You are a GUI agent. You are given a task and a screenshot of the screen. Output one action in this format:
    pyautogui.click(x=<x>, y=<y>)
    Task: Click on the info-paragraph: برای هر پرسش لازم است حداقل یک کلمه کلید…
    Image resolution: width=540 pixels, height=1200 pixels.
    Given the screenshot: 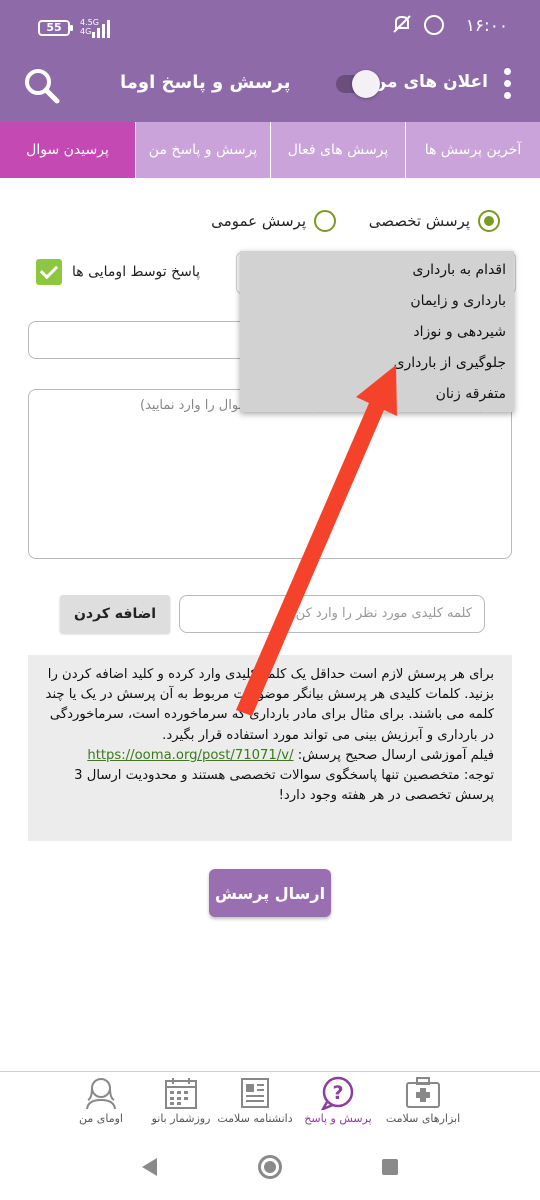 What is the action you would take?
    pyautogui.click(x=269, y=705)
    